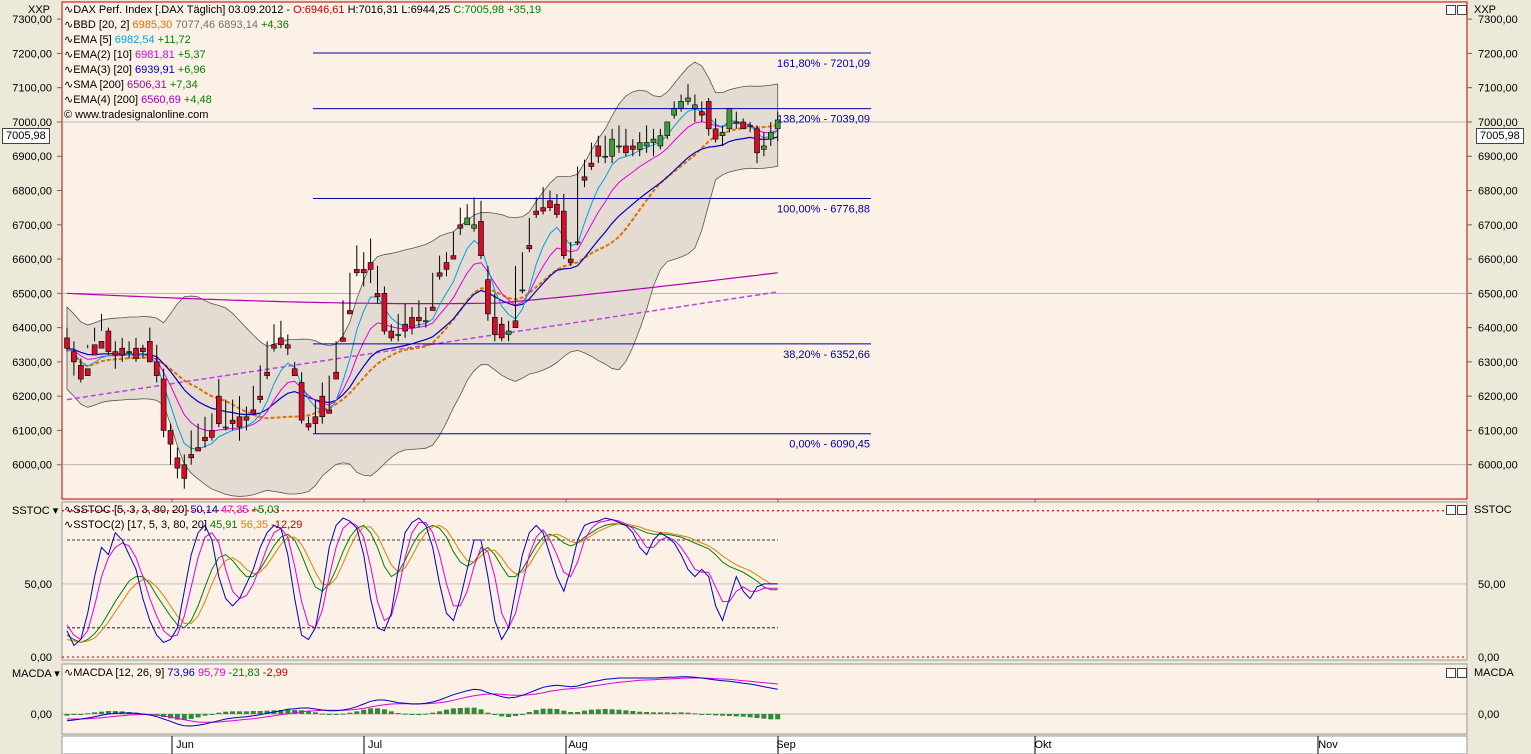  Describe the element at coordinates (285, 525) in the screenshot. I see `legend-text: -12,29` at that location.